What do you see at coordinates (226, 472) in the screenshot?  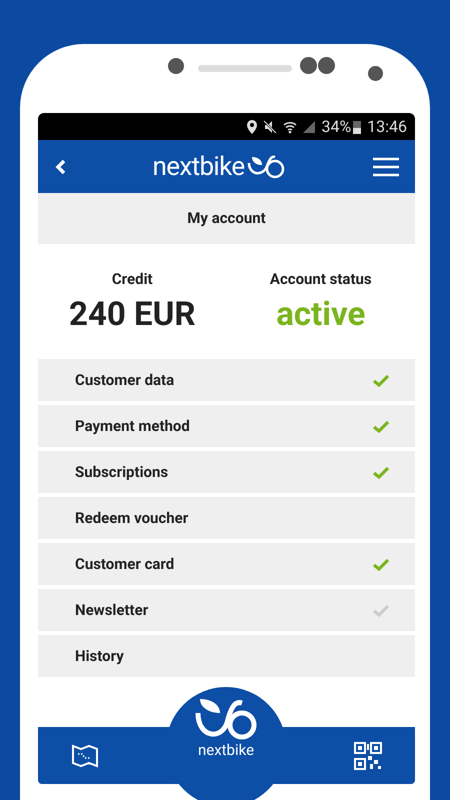 I see `account-menu-item: Subscriptions` at bounding box center [226, 472].